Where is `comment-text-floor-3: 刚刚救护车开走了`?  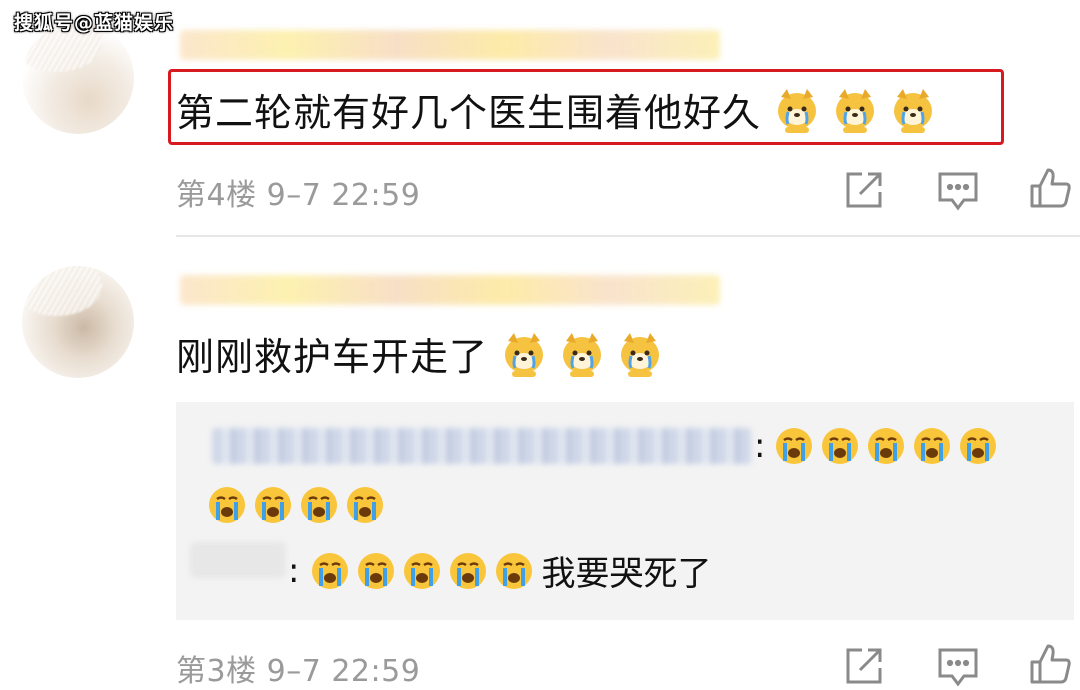 comment-text-floor-3: 刚刚救护车开走了 is located at coordinates (419, 353).